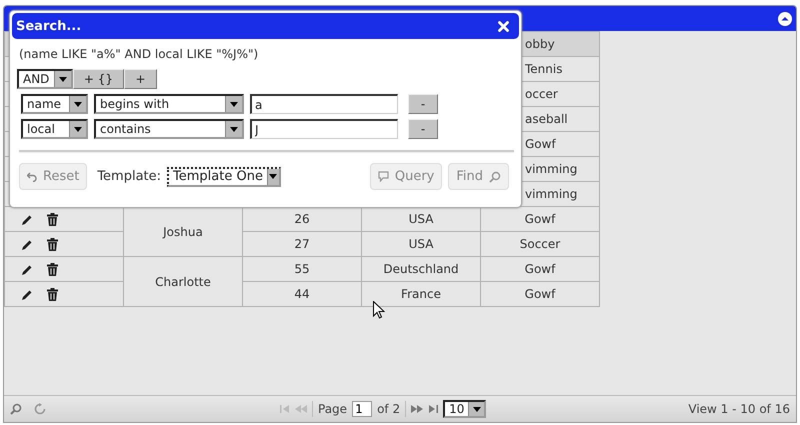 This screenshot has width=800, height=425. Describe the element at coordinates (540, 44) in the screenshot. I see `column-header: obby` at that location.